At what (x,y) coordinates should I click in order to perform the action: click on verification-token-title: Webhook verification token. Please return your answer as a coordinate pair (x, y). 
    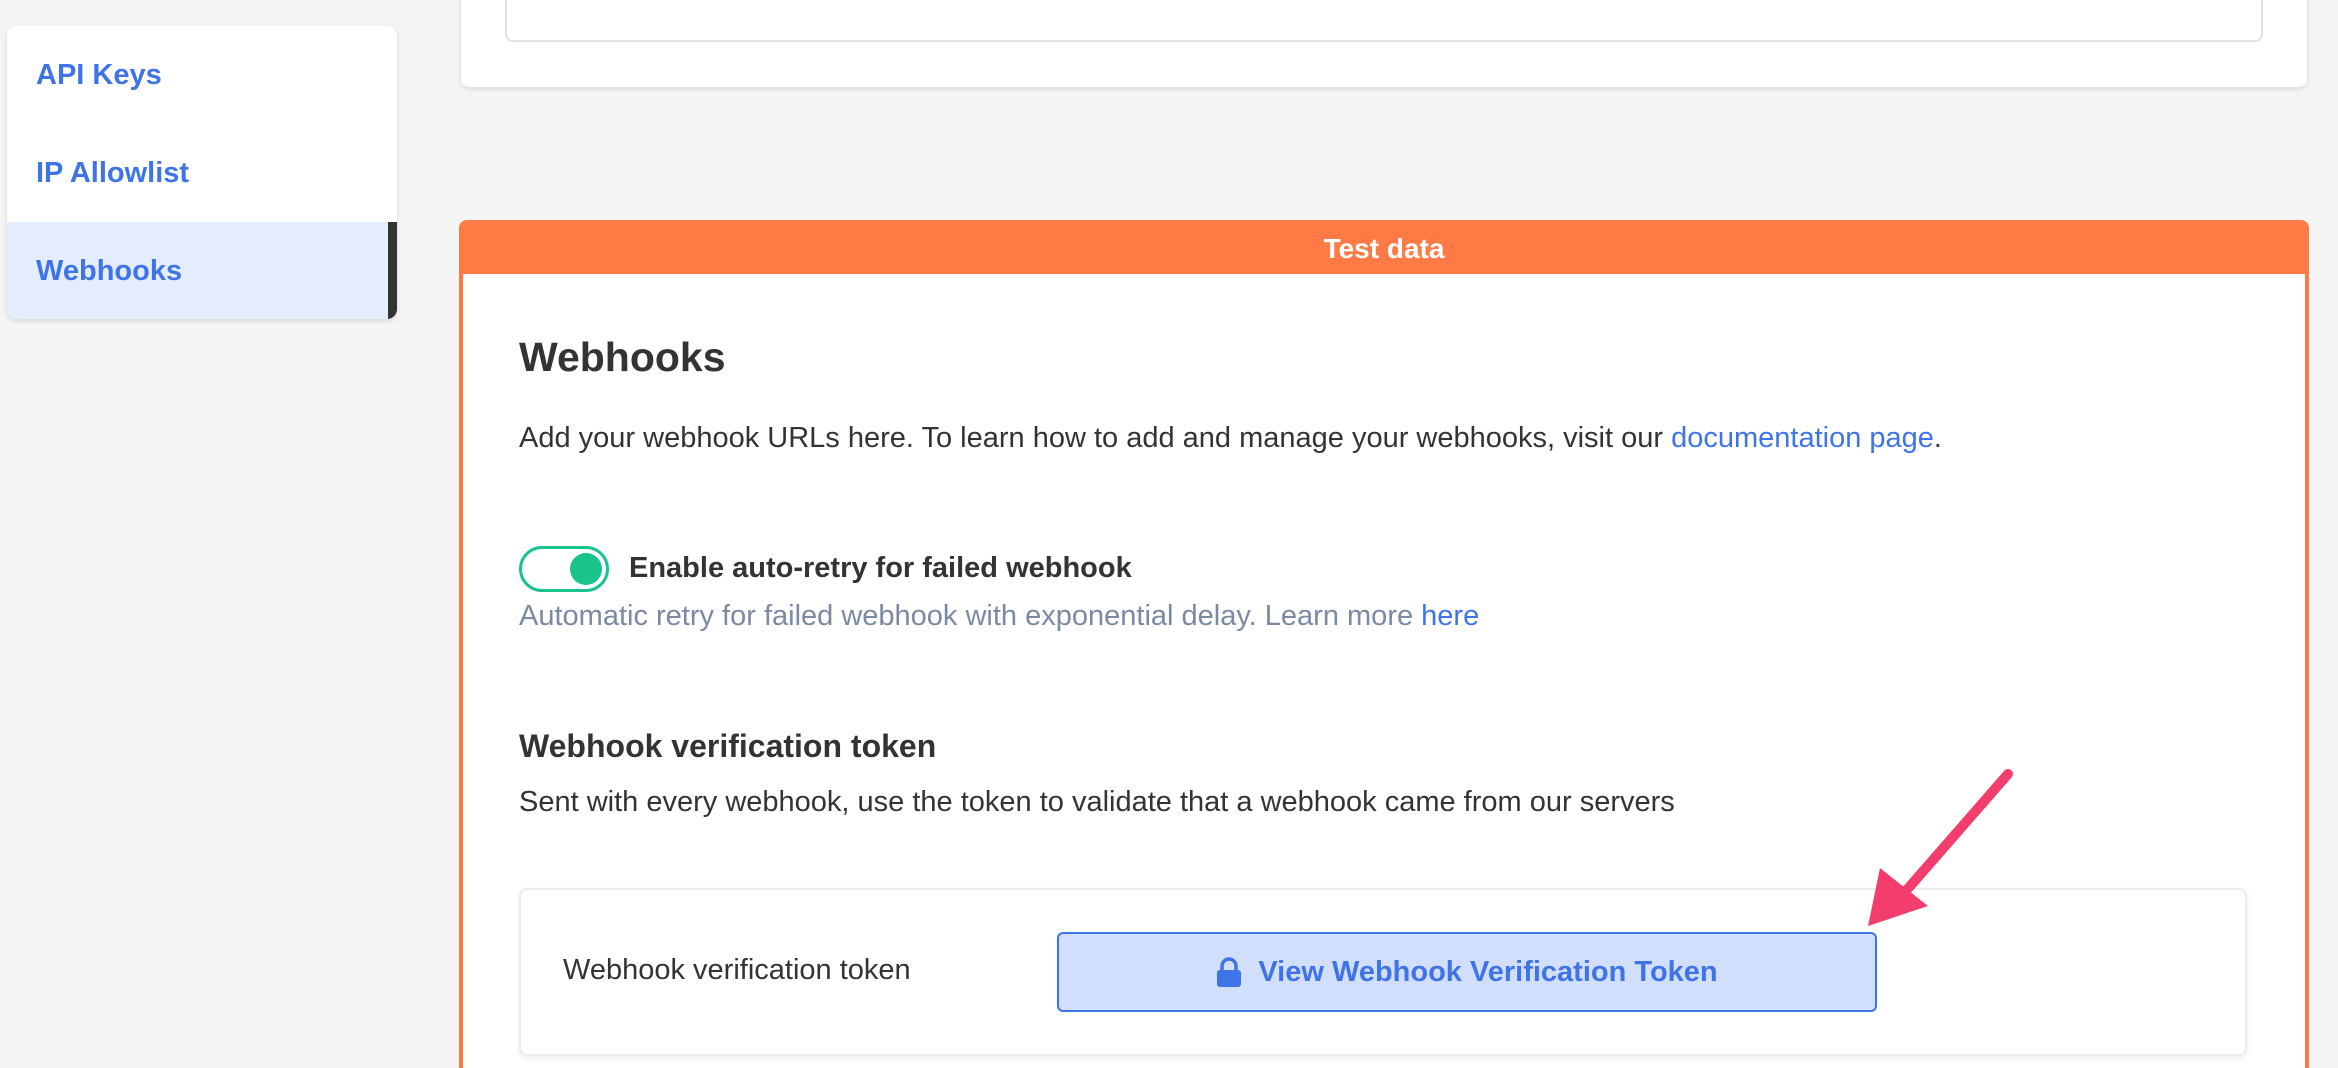
    Looking at the image, I should click on (728, 746).